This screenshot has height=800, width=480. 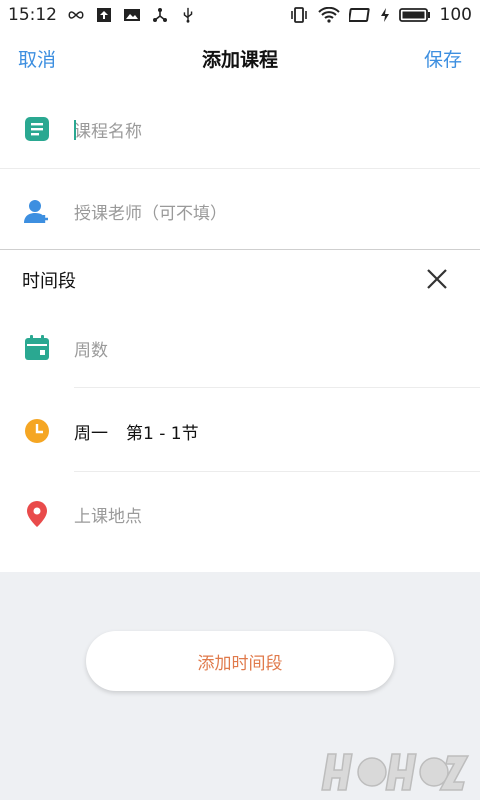 What do you see at coordinates (150, 211) in the screenshot?
I see `teacher-input: 授课老师（可不填）` at bounding box center [150, 211].